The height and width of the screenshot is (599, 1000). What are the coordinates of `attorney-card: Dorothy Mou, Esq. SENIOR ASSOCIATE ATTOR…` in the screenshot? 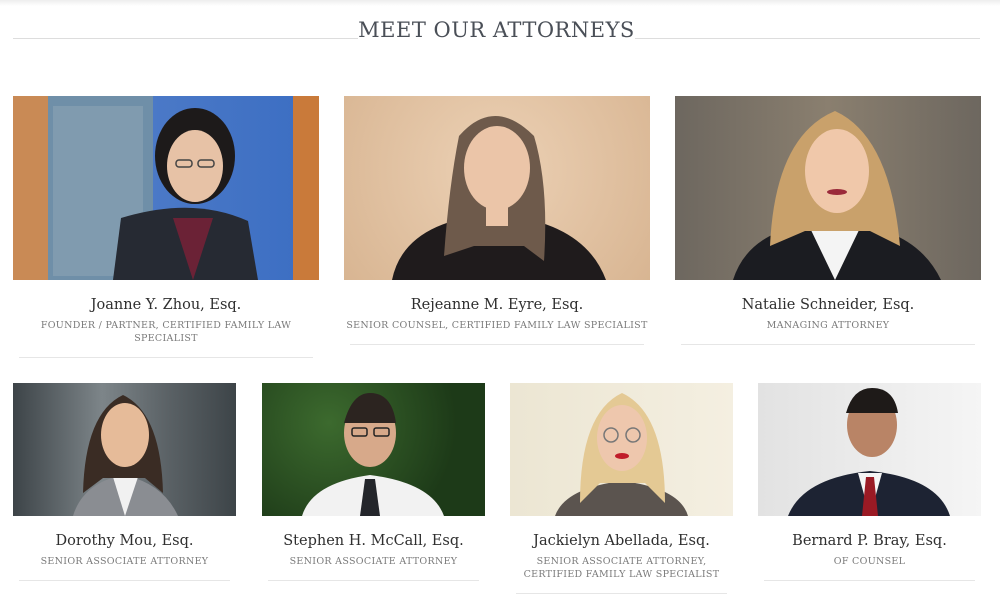 It's located at (124, 482).